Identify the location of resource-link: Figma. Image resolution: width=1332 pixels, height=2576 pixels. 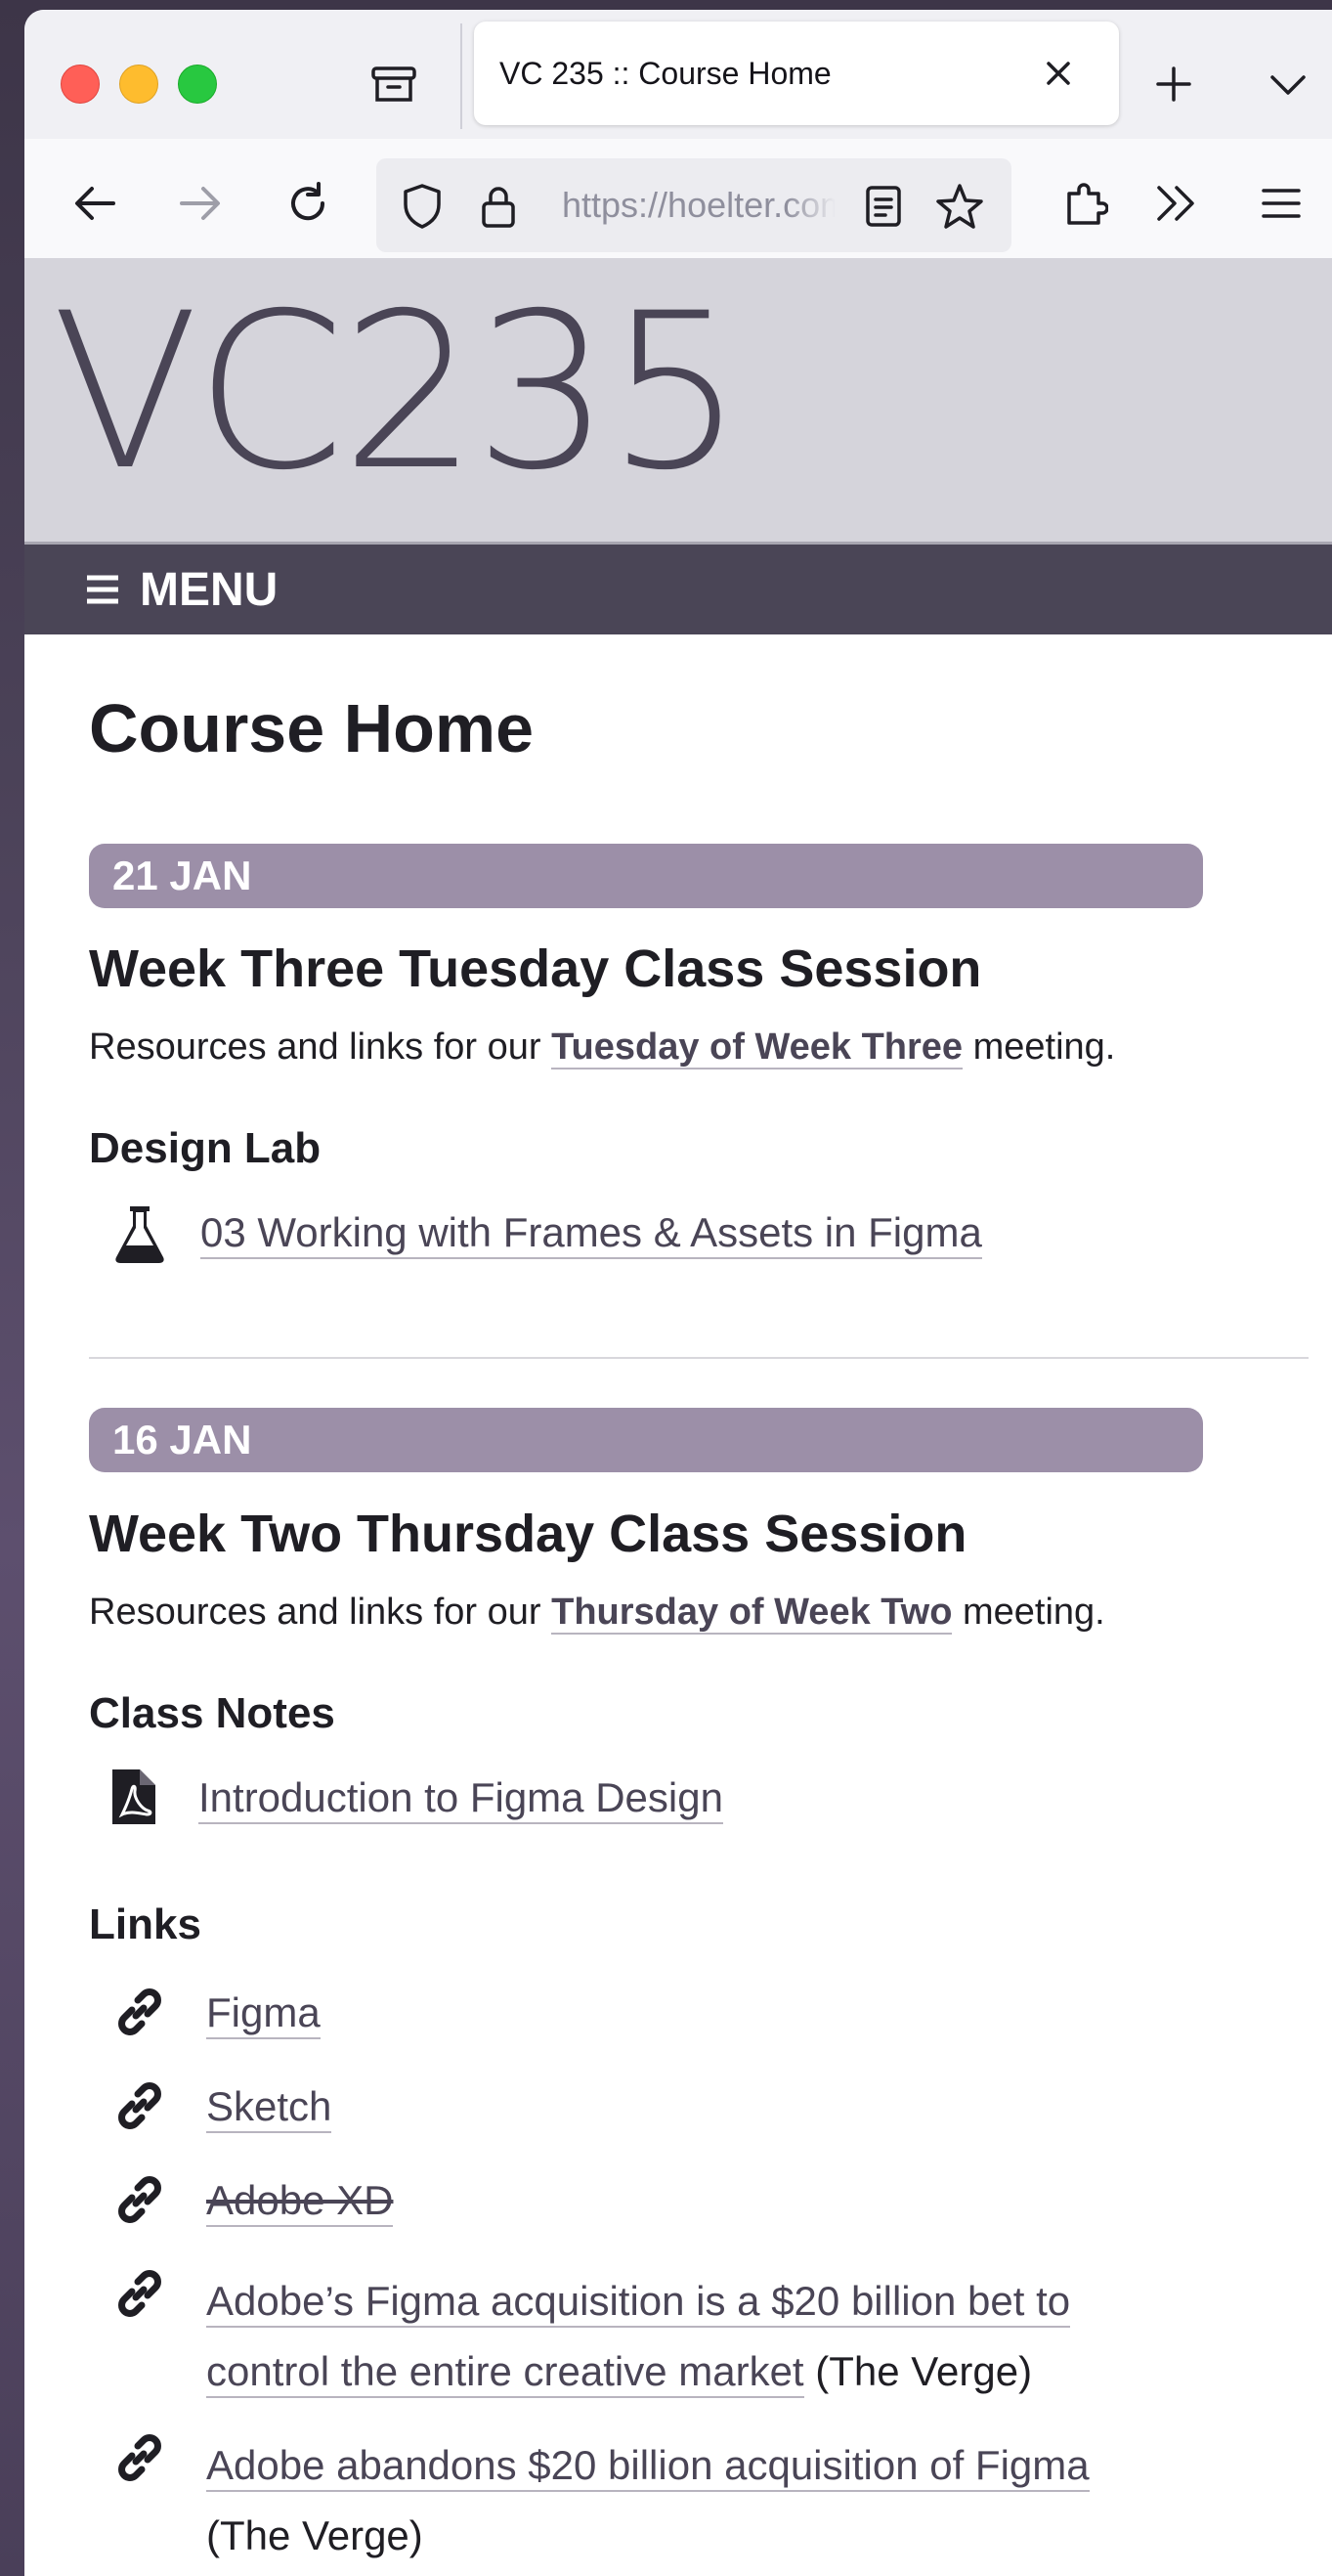
(263, 2013).